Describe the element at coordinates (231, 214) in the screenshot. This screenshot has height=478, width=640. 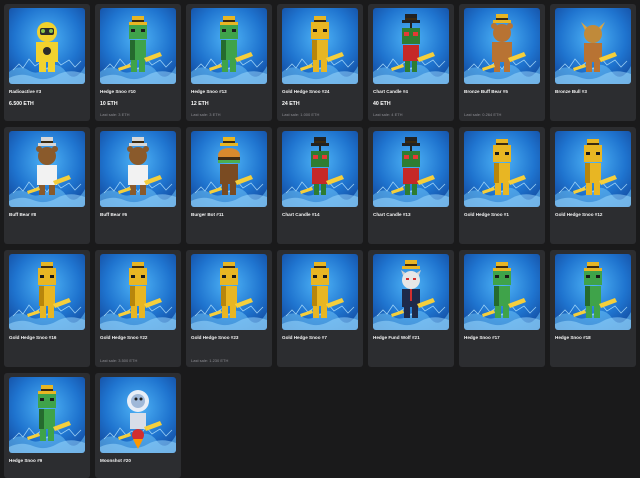
I see `nft-name: Burger Bot #11` at that location.